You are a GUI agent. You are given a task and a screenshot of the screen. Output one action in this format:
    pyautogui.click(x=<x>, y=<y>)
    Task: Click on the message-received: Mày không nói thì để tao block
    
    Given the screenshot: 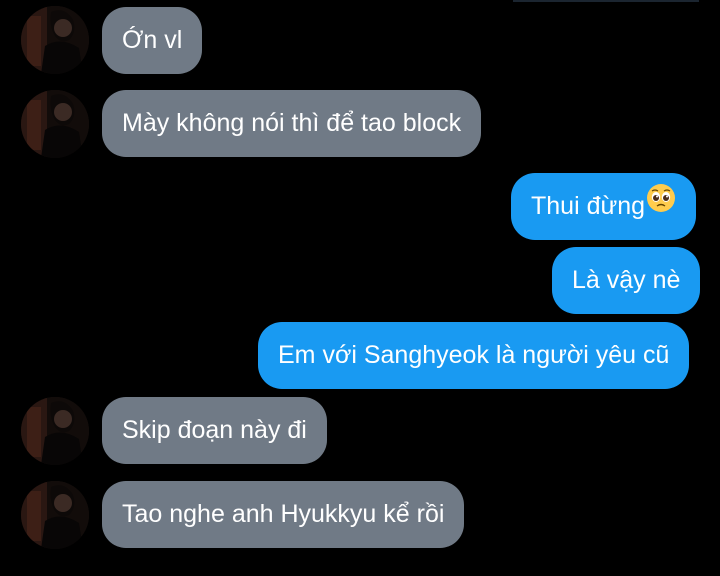 What is the action you would take?
    pyautogui.click(x=292, y=123)
    